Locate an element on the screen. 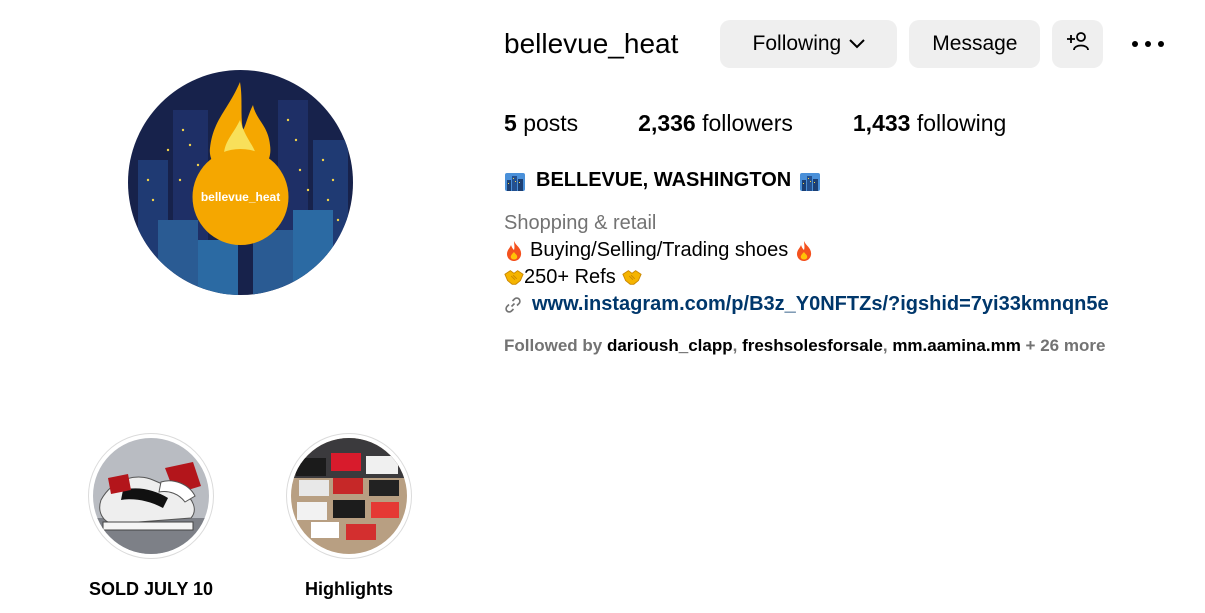 The height and width of the screenshot is (613, 1205). highlight-label: SOLD JULY 10 is located at coordinates (151, 589).